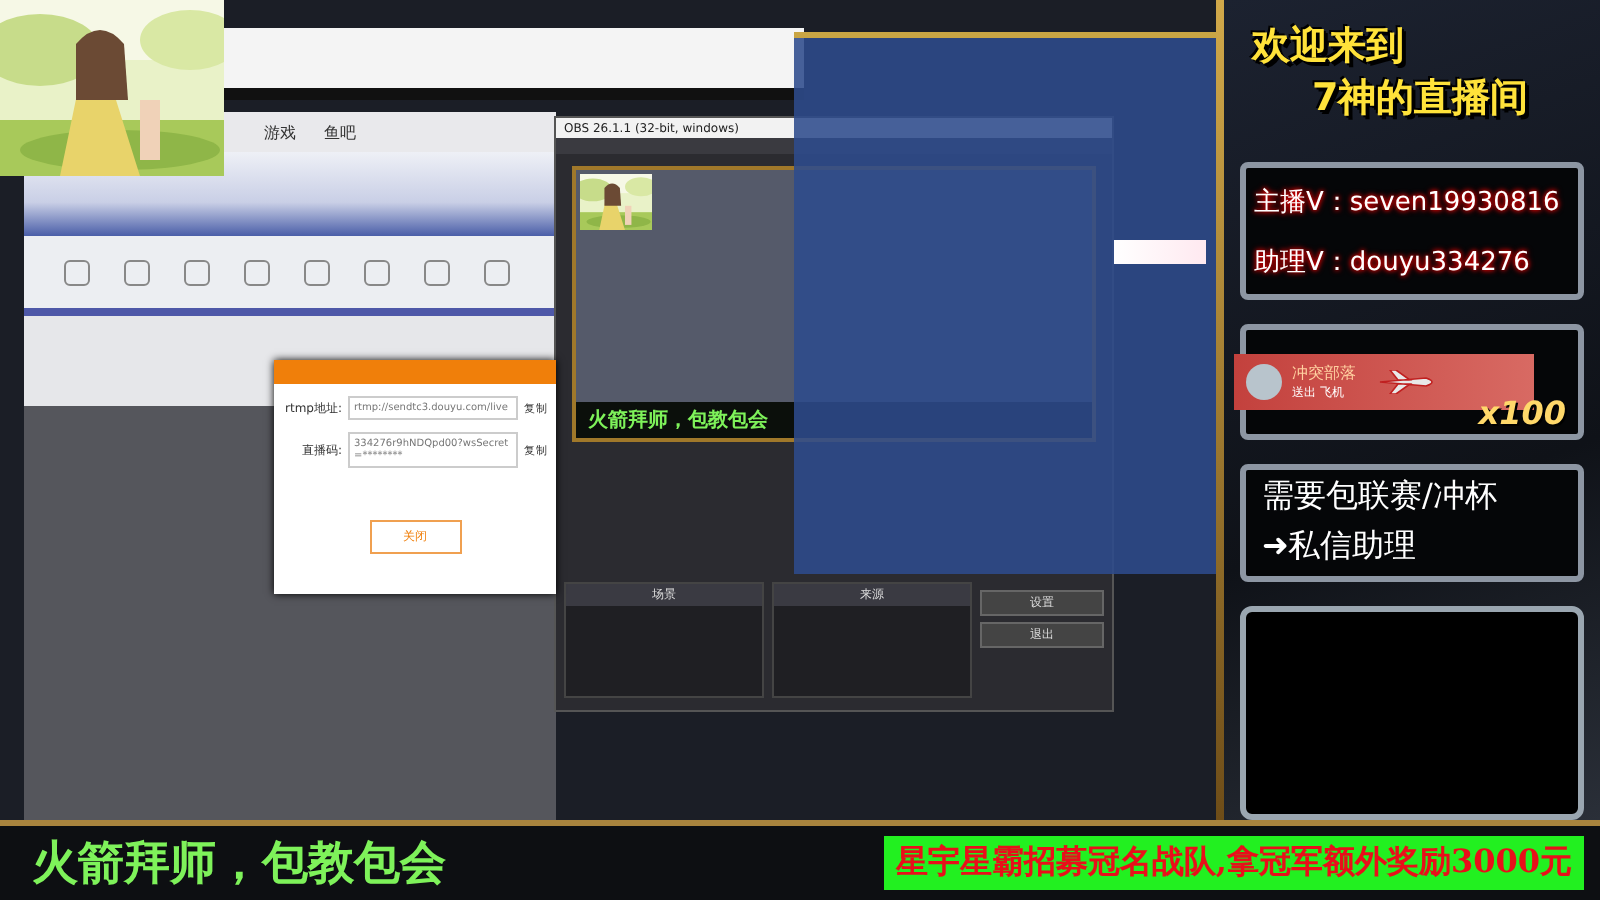 Image resolution: width=1600 pixels, height=900 pixels. Describe the element at coordinates (1233, 863) in the screenshot. I see `recruit-banner: 星宇星霸招募冠名战队,拿冠军额外奖励3000元` at that location.